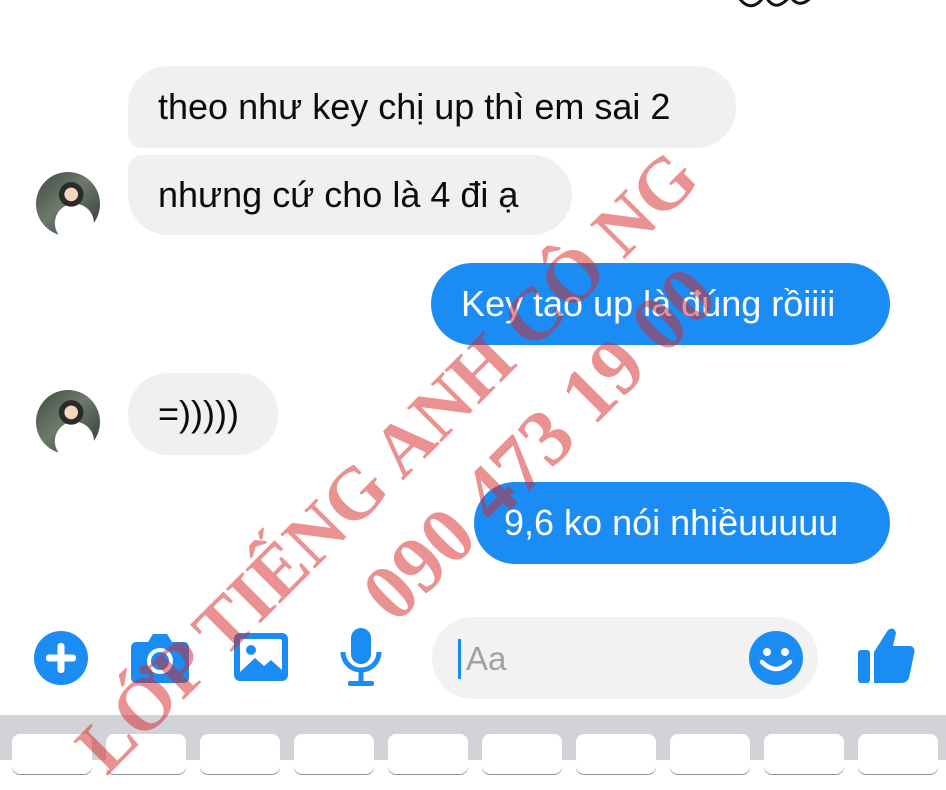 This screenshot has width=946, height=790. I want to click on thumbs-up-icon, so click(887, 655).